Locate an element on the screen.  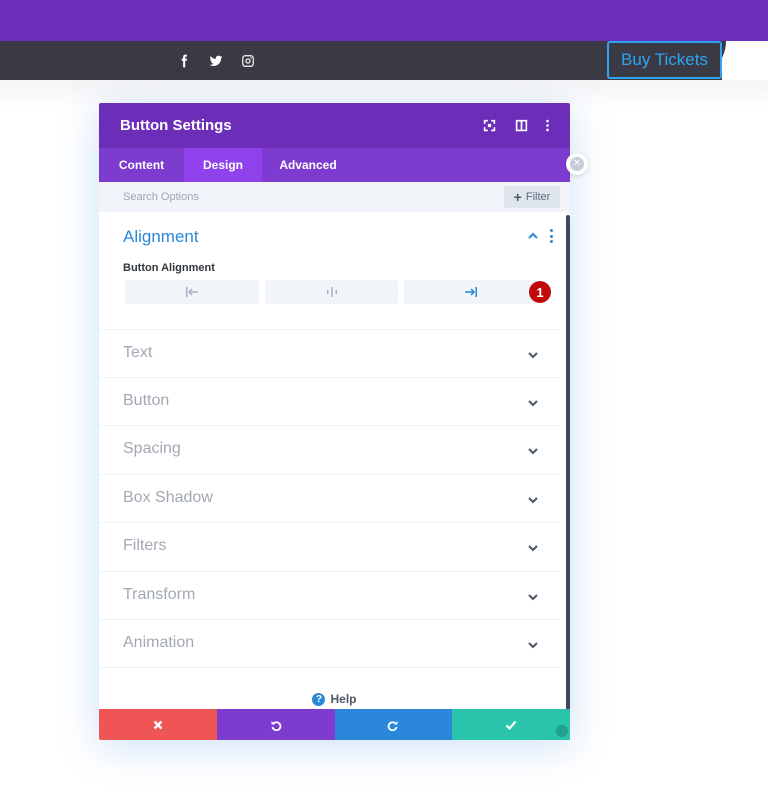
tab-content: Content is located at coordinates (141, 165).